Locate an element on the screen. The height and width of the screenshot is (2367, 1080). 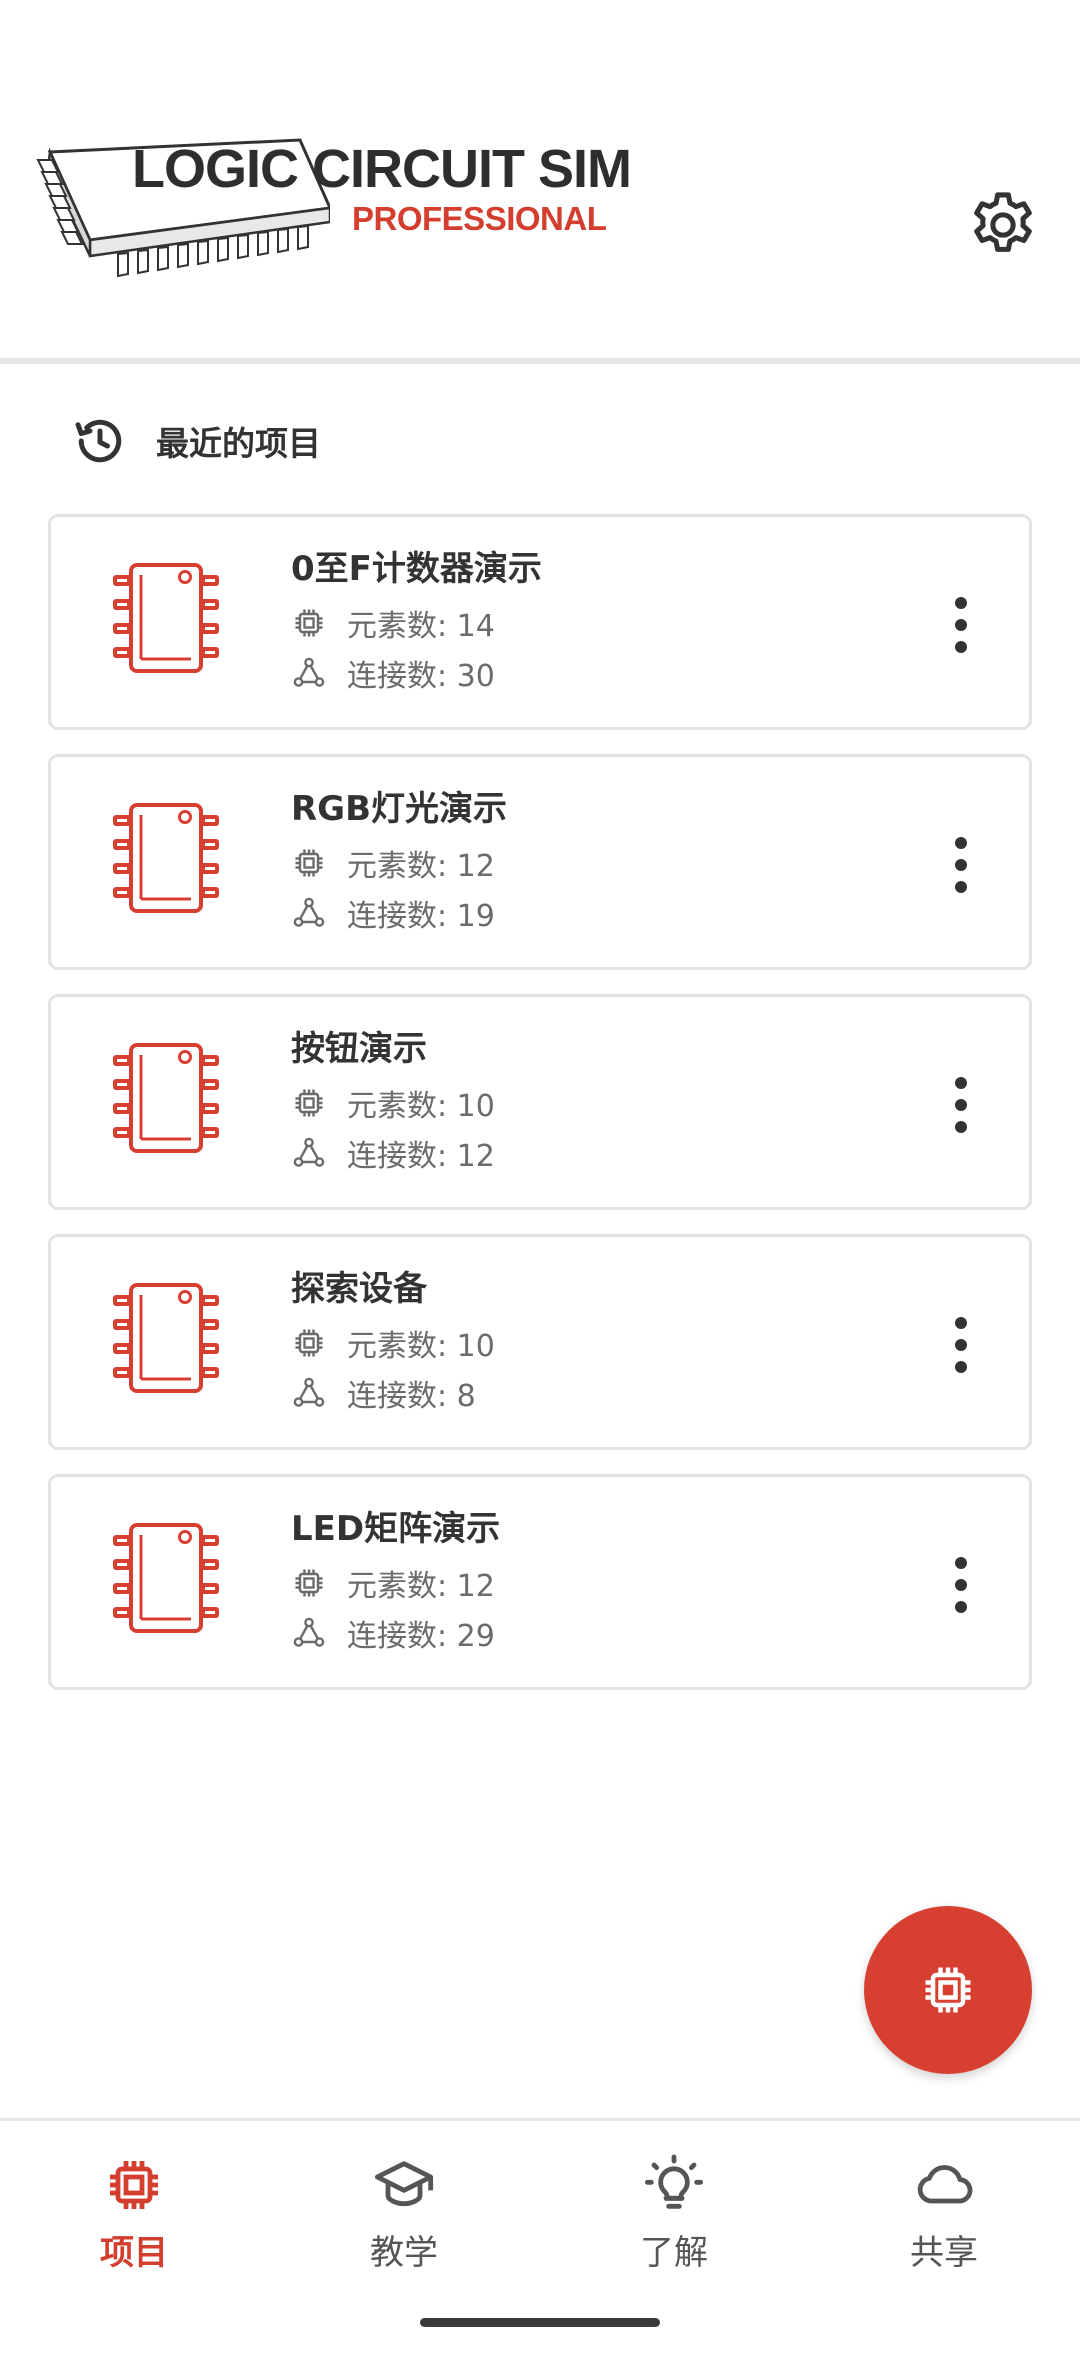
connection-count: 连接数: 19 is located at coordinates (393, 913).